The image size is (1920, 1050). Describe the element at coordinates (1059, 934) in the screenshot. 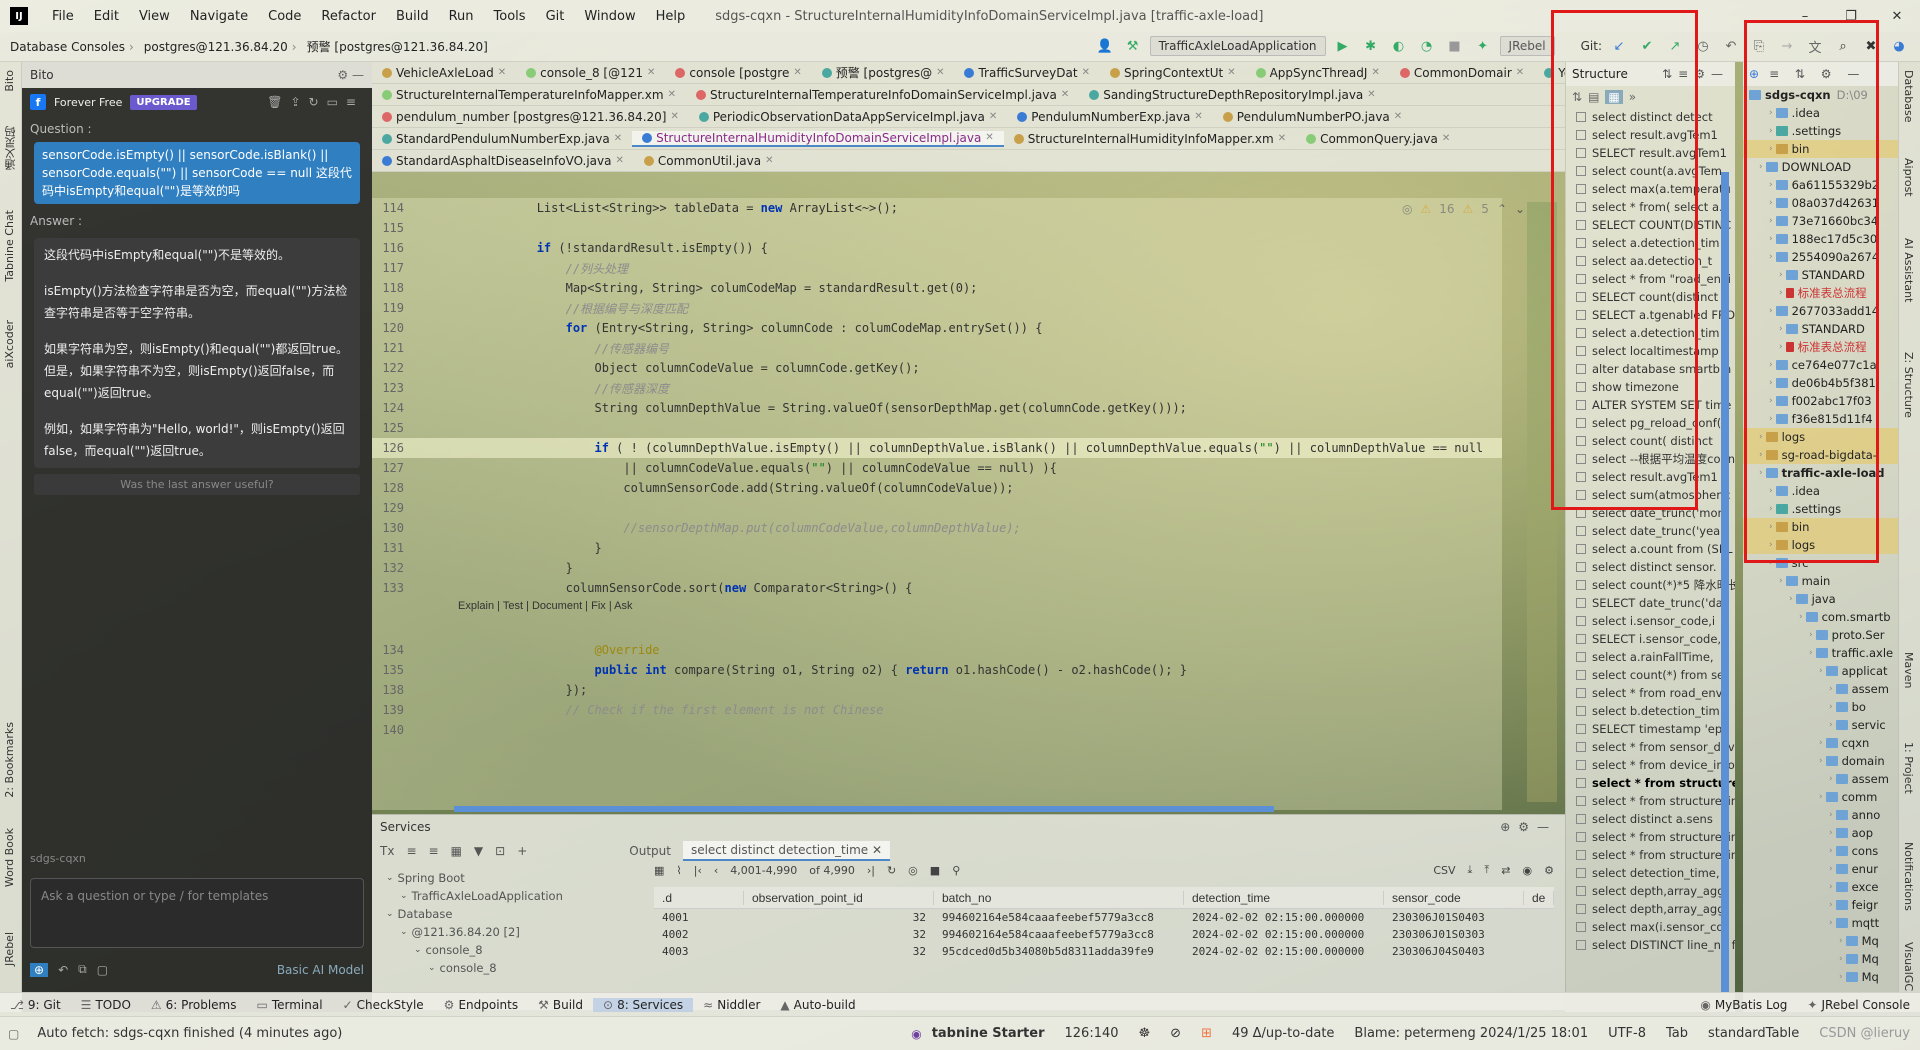

I see `grid-cell: 994602164e584caaafeebef5779a3cc8` at that location.